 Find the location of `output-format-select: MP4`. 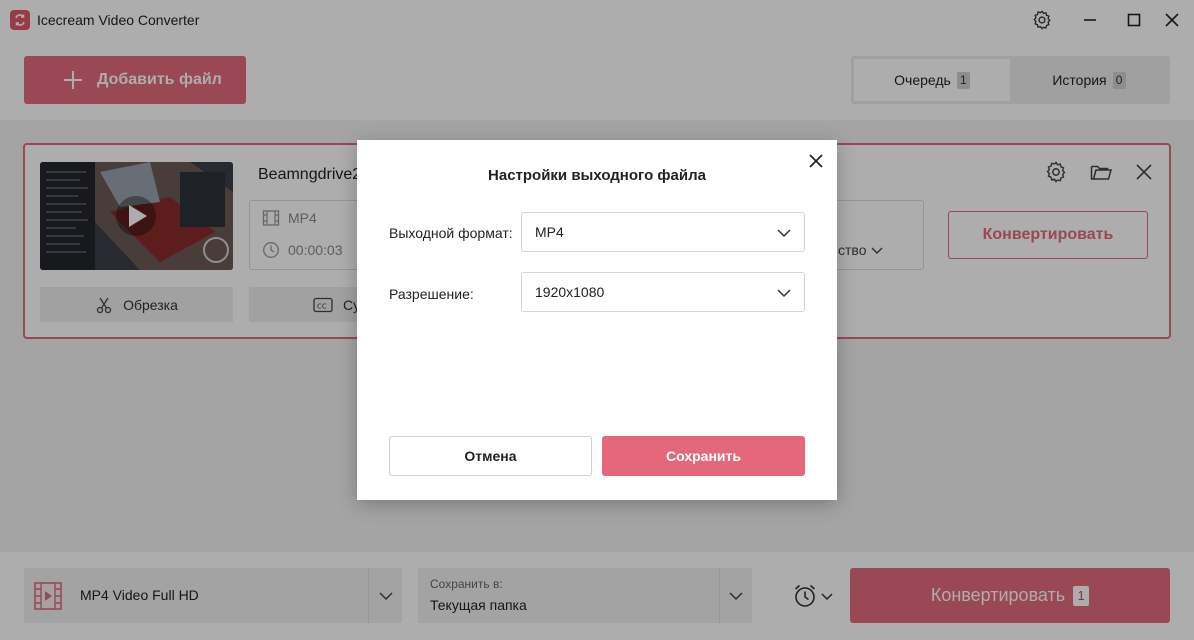

output-format-select: MP4 is located at coordinates (663, 232).